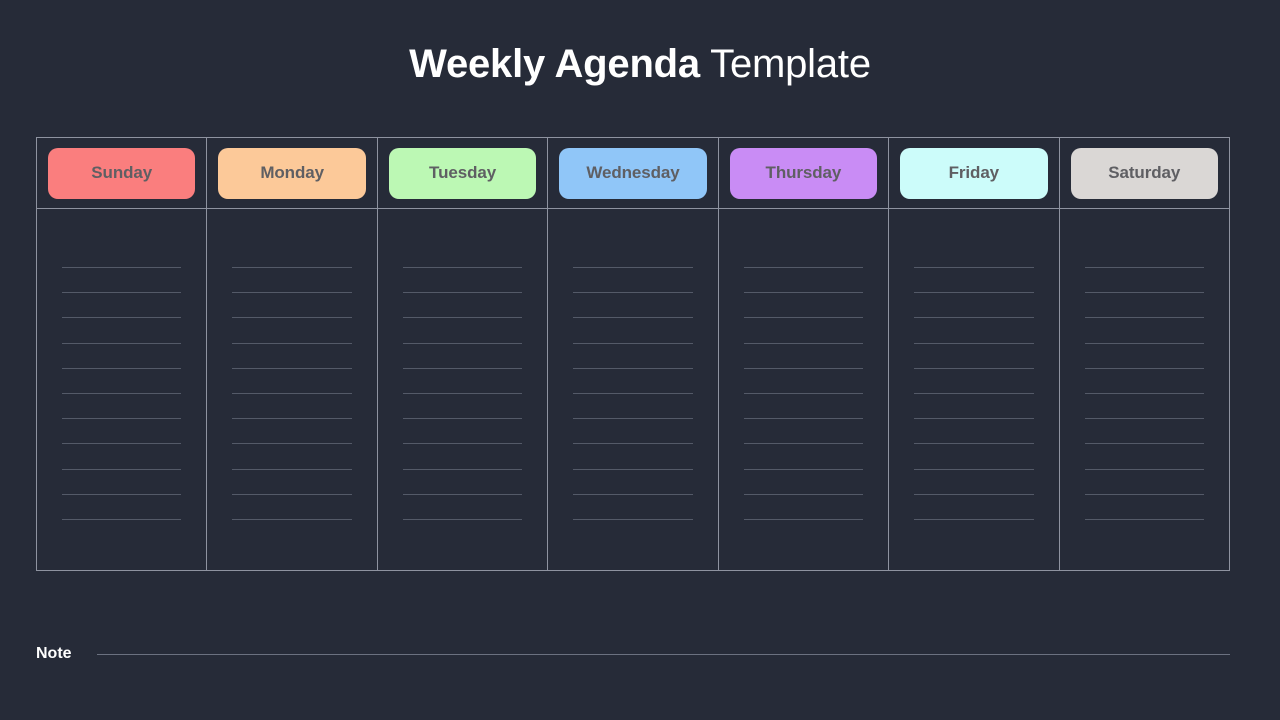 The width and height of the screenshot is (1280, 720). Describe the element at coordinates (640, 64) in the screenshot. I see `page-title: Weekly Agenda Template` at that location.